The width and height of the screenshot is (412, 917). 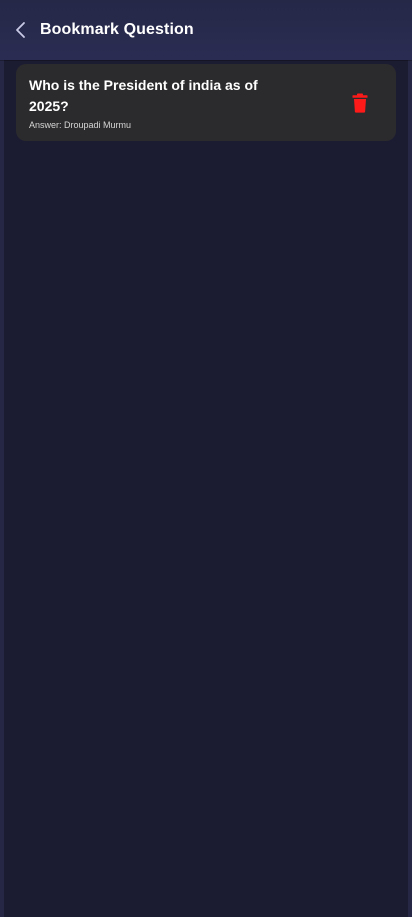 I want to click on delete-button, so click(x=360, y=103).